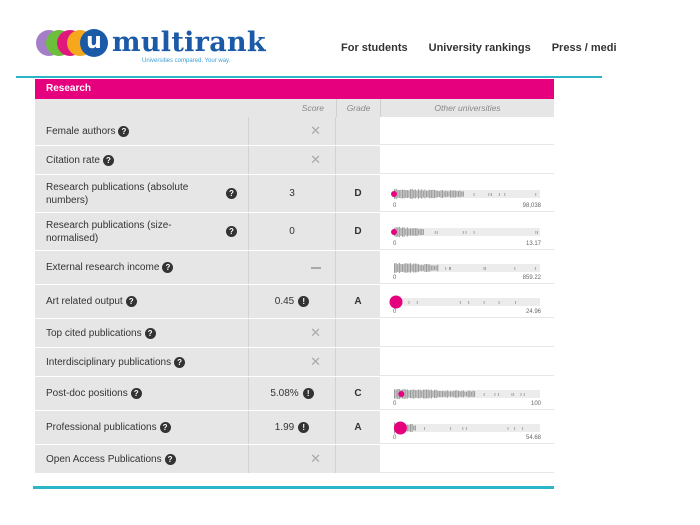 This screenshot has width=700, height=525. Describe the element at coordinates (73, 160) in the screenshot. I see `indicator-label: Citation rate` at that location.